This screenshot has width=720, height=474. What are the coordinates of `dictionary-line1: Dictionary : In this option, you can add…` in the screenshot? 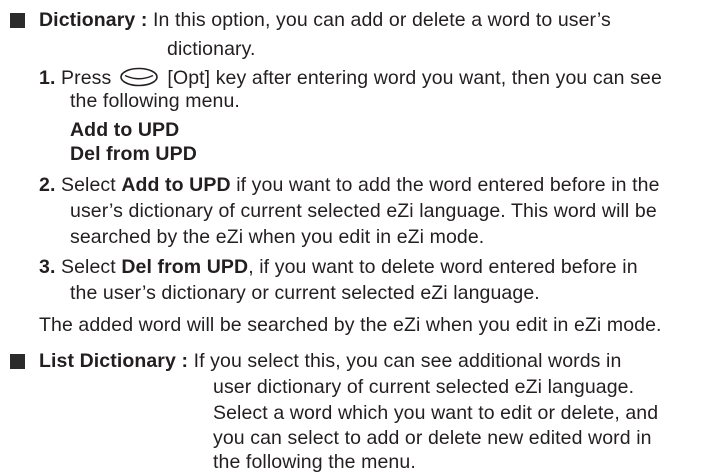 It's located at (325, 20).